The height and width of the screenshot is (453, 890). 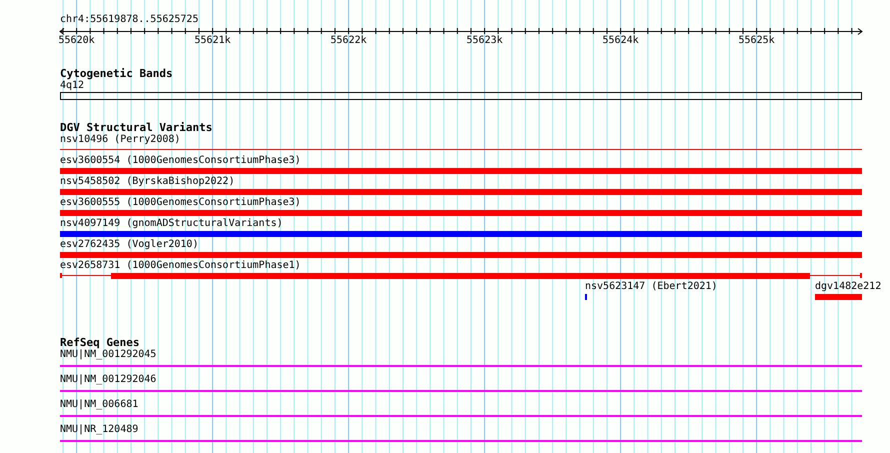 What do you see at coordinates (756, 41) in the screenshot?
I see `tick-label: 55625k` at bounding box center [756, 41].